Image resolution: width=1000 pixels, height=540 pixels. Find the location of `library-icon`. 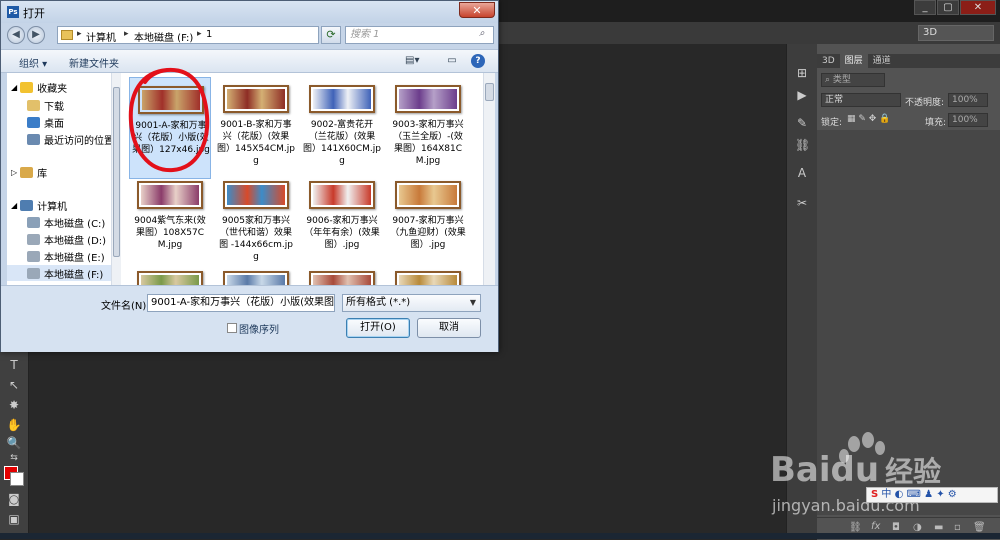

library-icon is located at coordinates (27, 172).